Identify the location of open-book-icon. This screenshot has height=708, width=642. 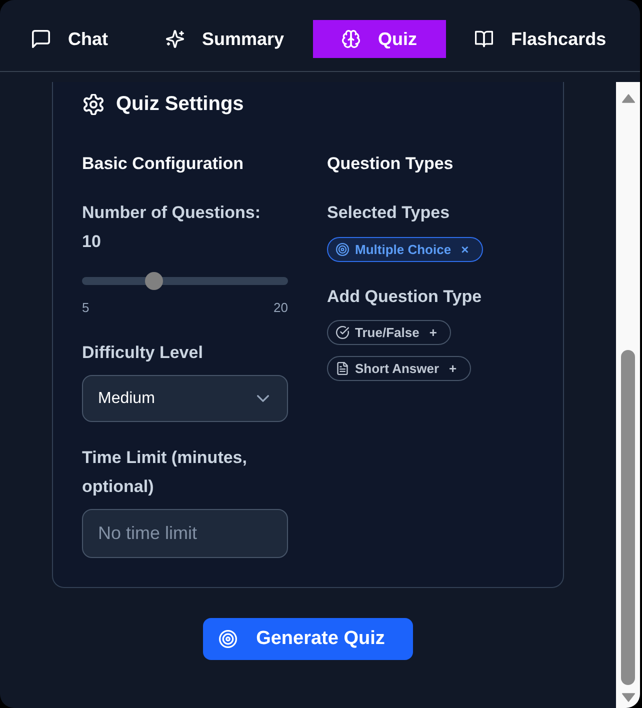
(484, 39).